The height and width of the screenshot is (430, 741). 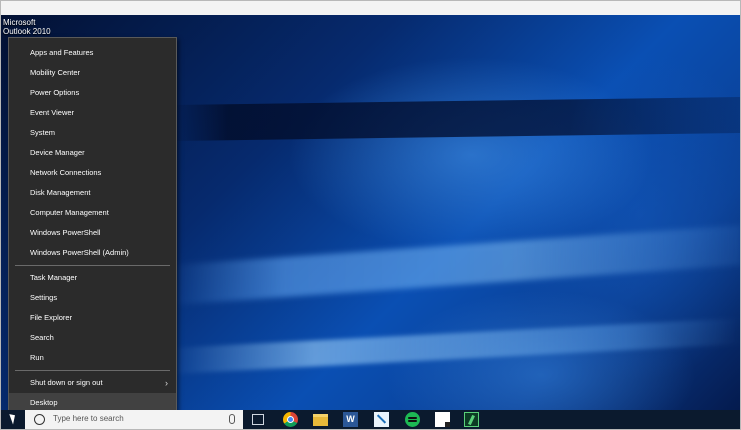 What do you see at coordinates (92, 133) in the screenshot?
I see `menu-item-system: System` at bounding box center [92, 133].